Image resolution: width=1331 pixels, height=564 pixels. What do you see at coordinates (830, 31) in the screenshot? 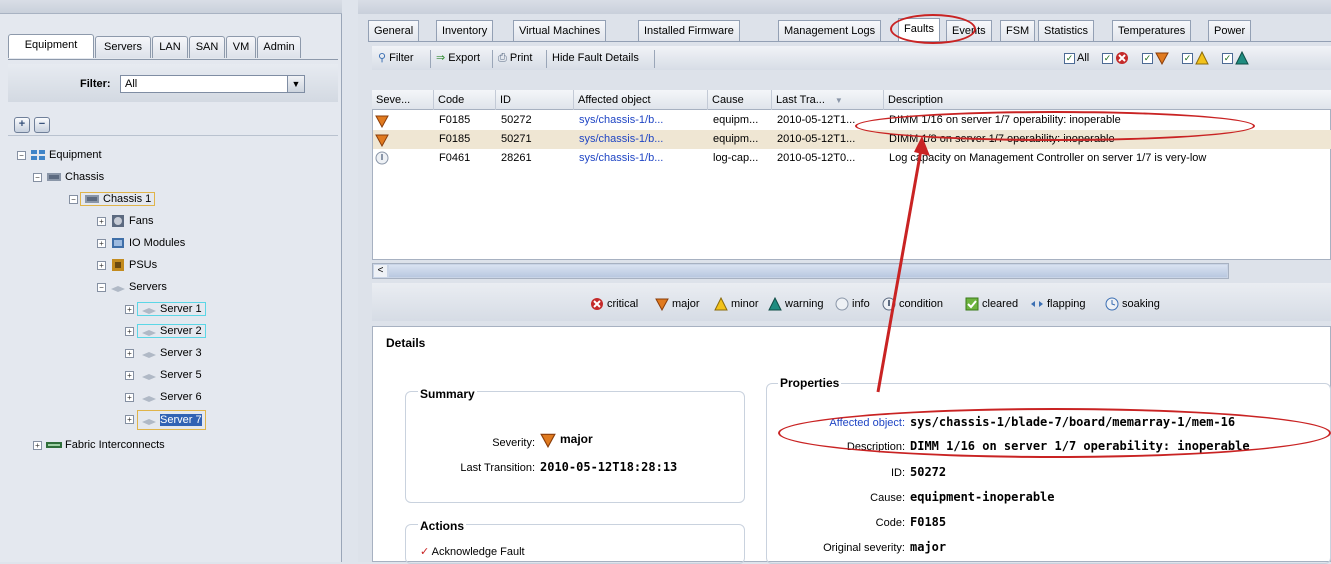
I see `tab-management-logs: Management Logs` at bounding box center [830, 31].